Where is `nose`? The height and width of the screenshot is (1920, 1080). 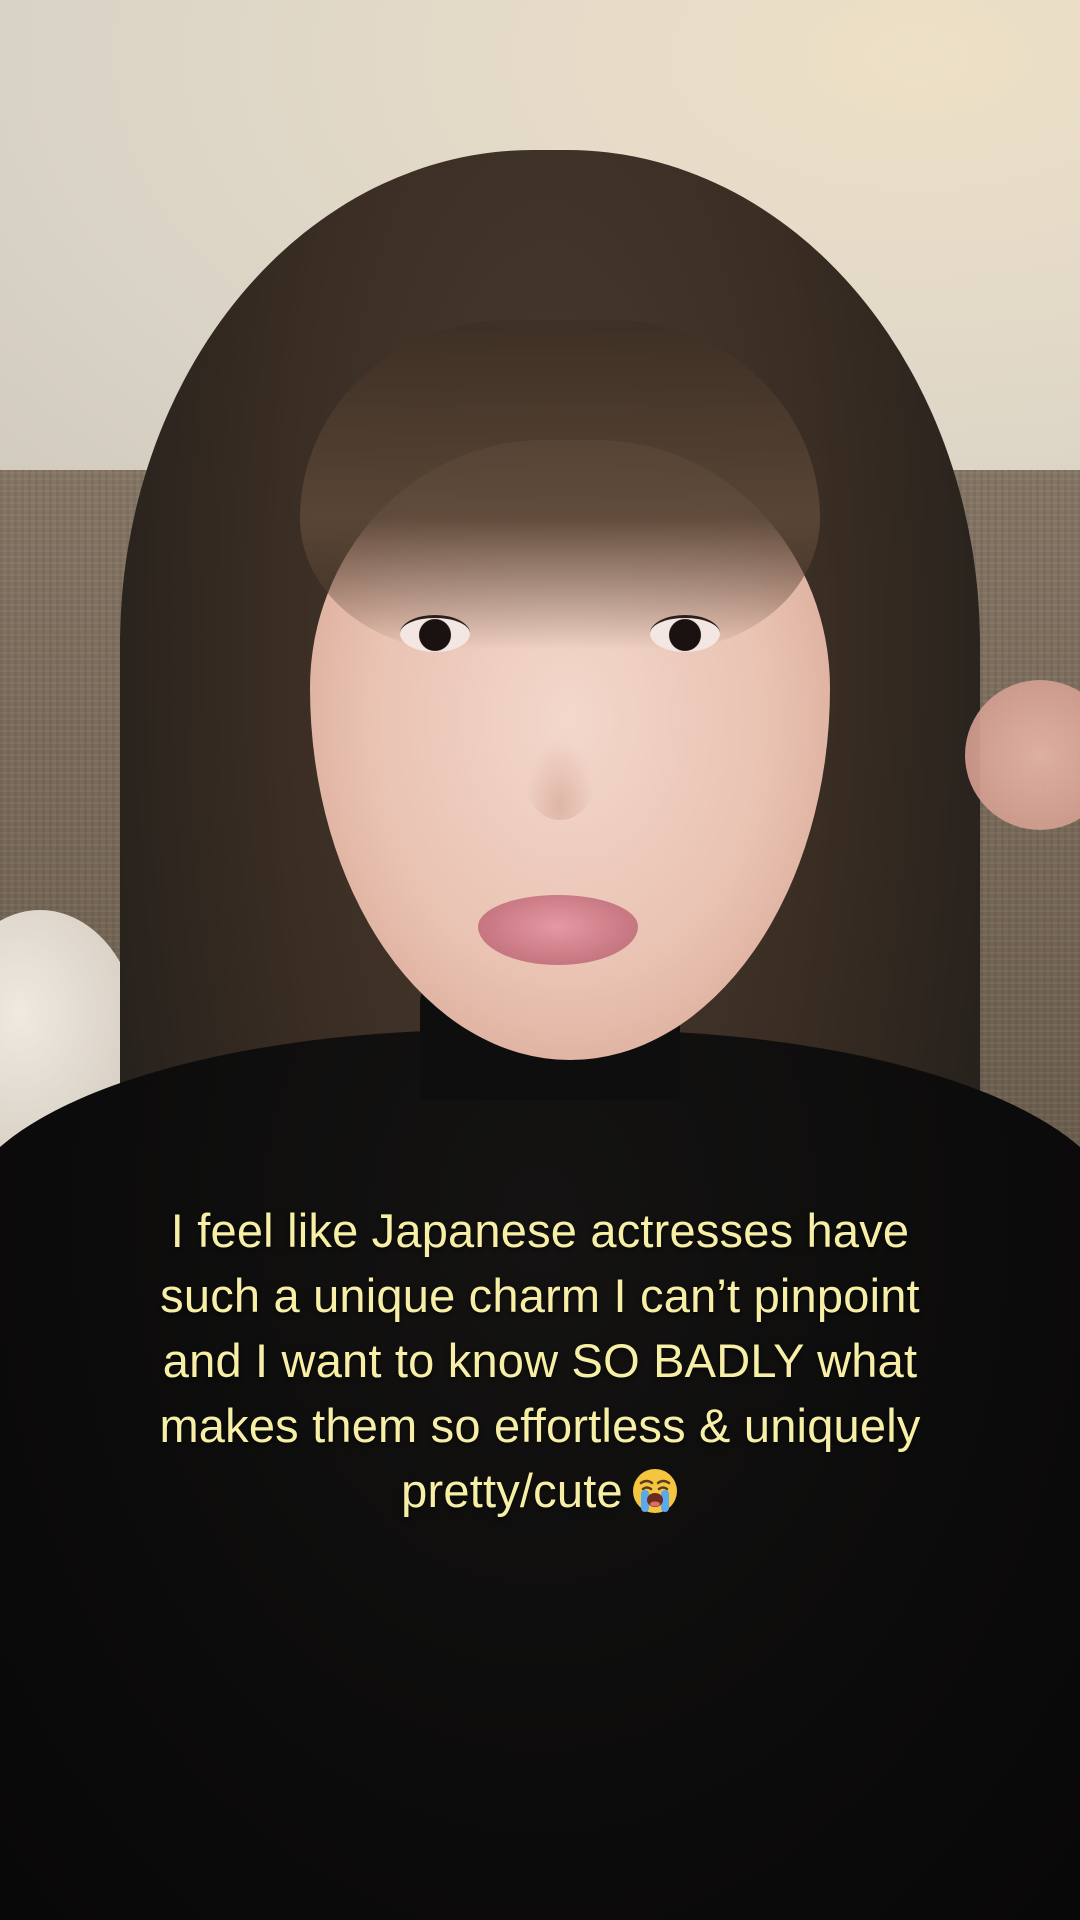 nose is located at coordinates (560, 780).